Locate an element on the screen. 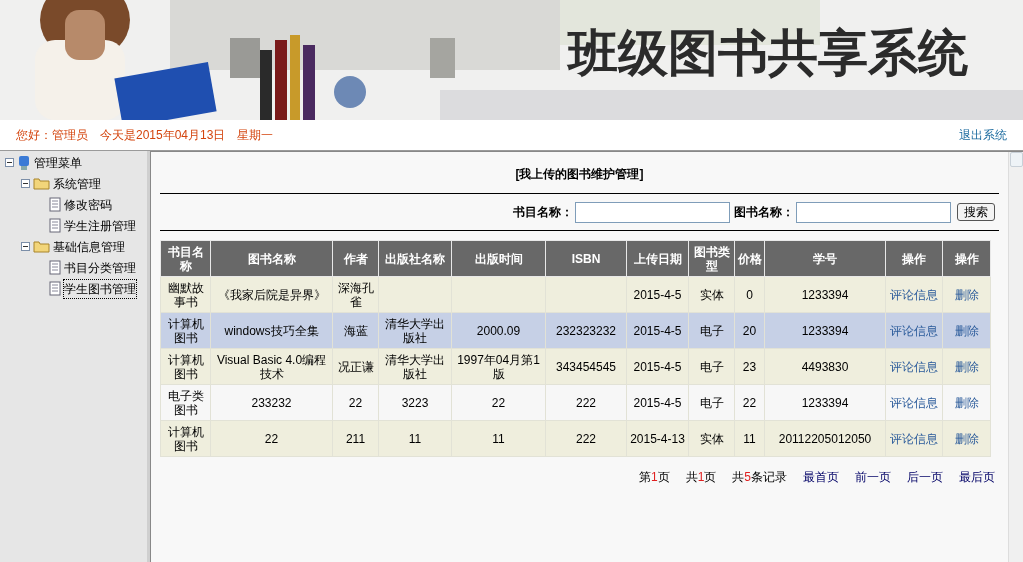 This screenshot has width=1023, height=562. pager-link: 前一页 is located at coordinates (873, 477).